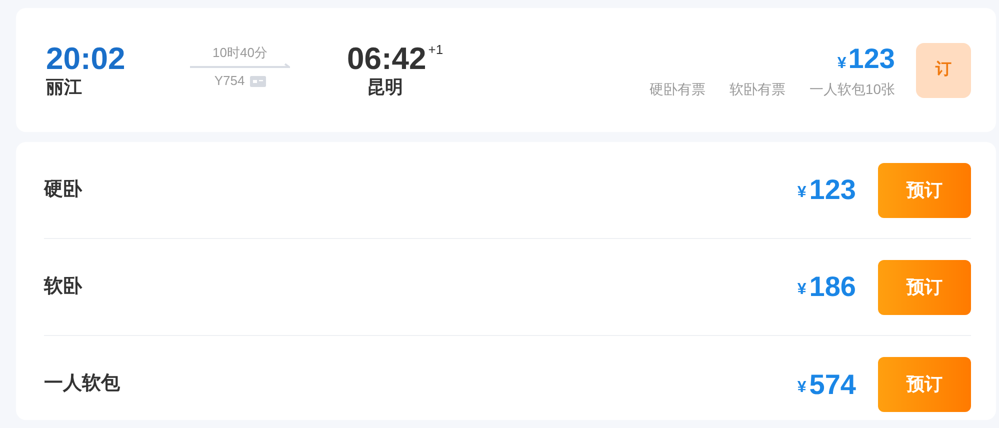 This screenshot has height=428, width=999. What do you see at coordinates (436, 50) in the screenshot?
I see `day-offset: +1` at bounding box center [436, 50].